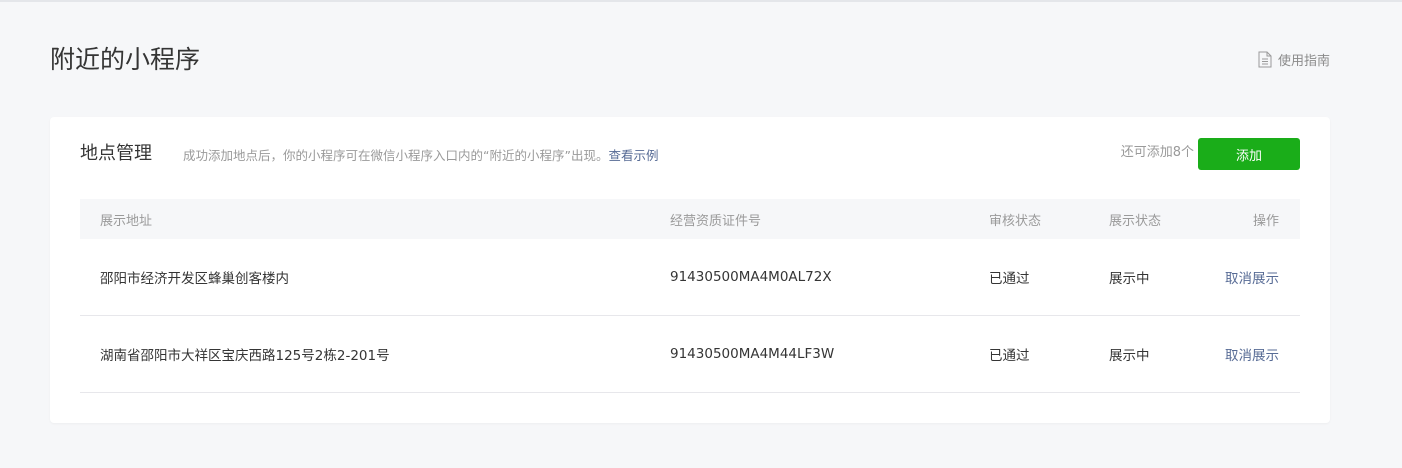  Describe the element at coordinates (1265, 221) in the screenshot. I see `header-action: 操作` at that location.